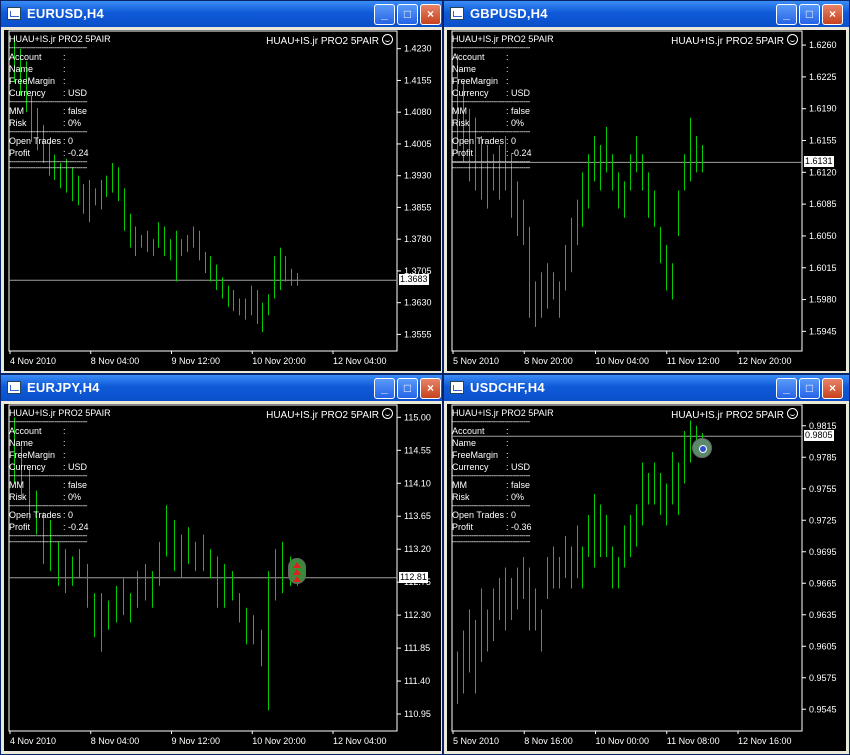 The height and width of the screenshot is (755, 850). What do you see at coordinates (823, 109) in the screenshot?
I see `price-axis-label: 1.6190` at bounding box center [823, 109].